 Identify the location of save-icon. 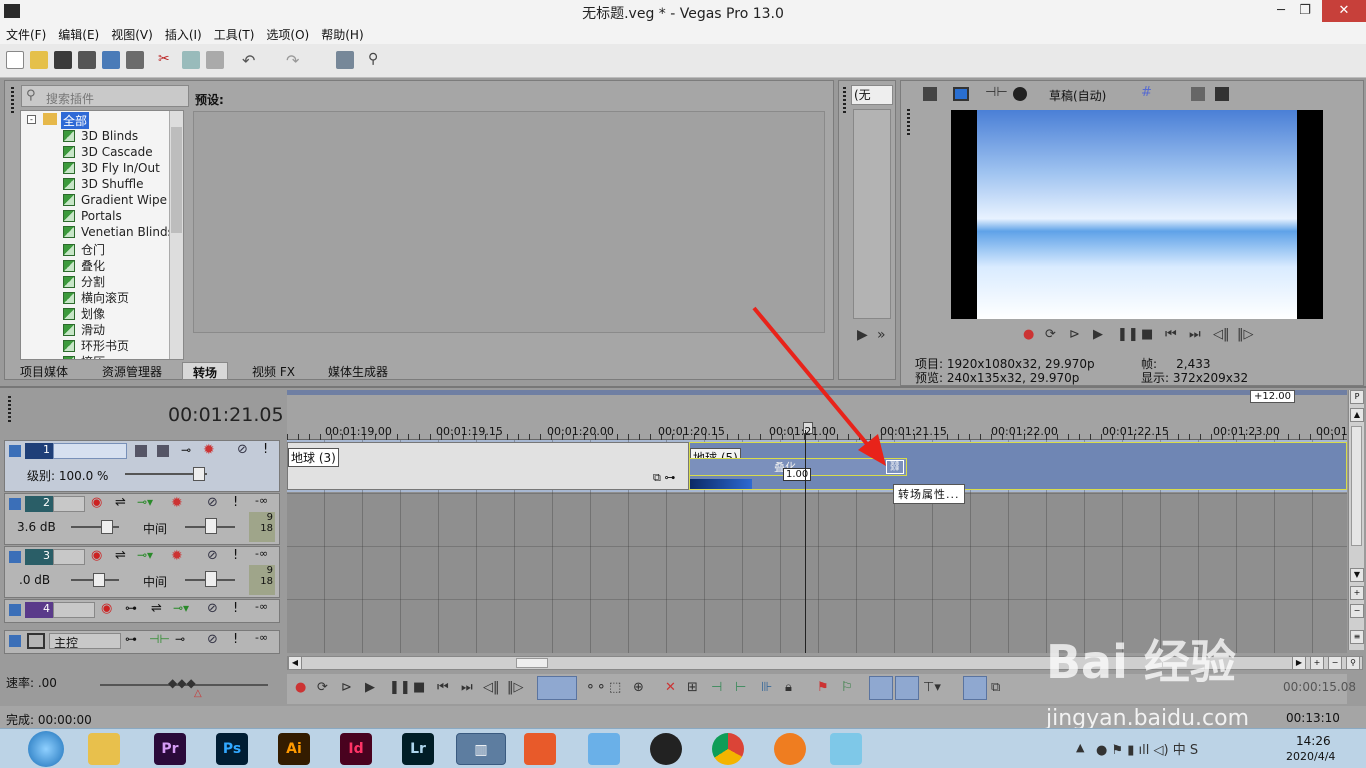
(63, 60).